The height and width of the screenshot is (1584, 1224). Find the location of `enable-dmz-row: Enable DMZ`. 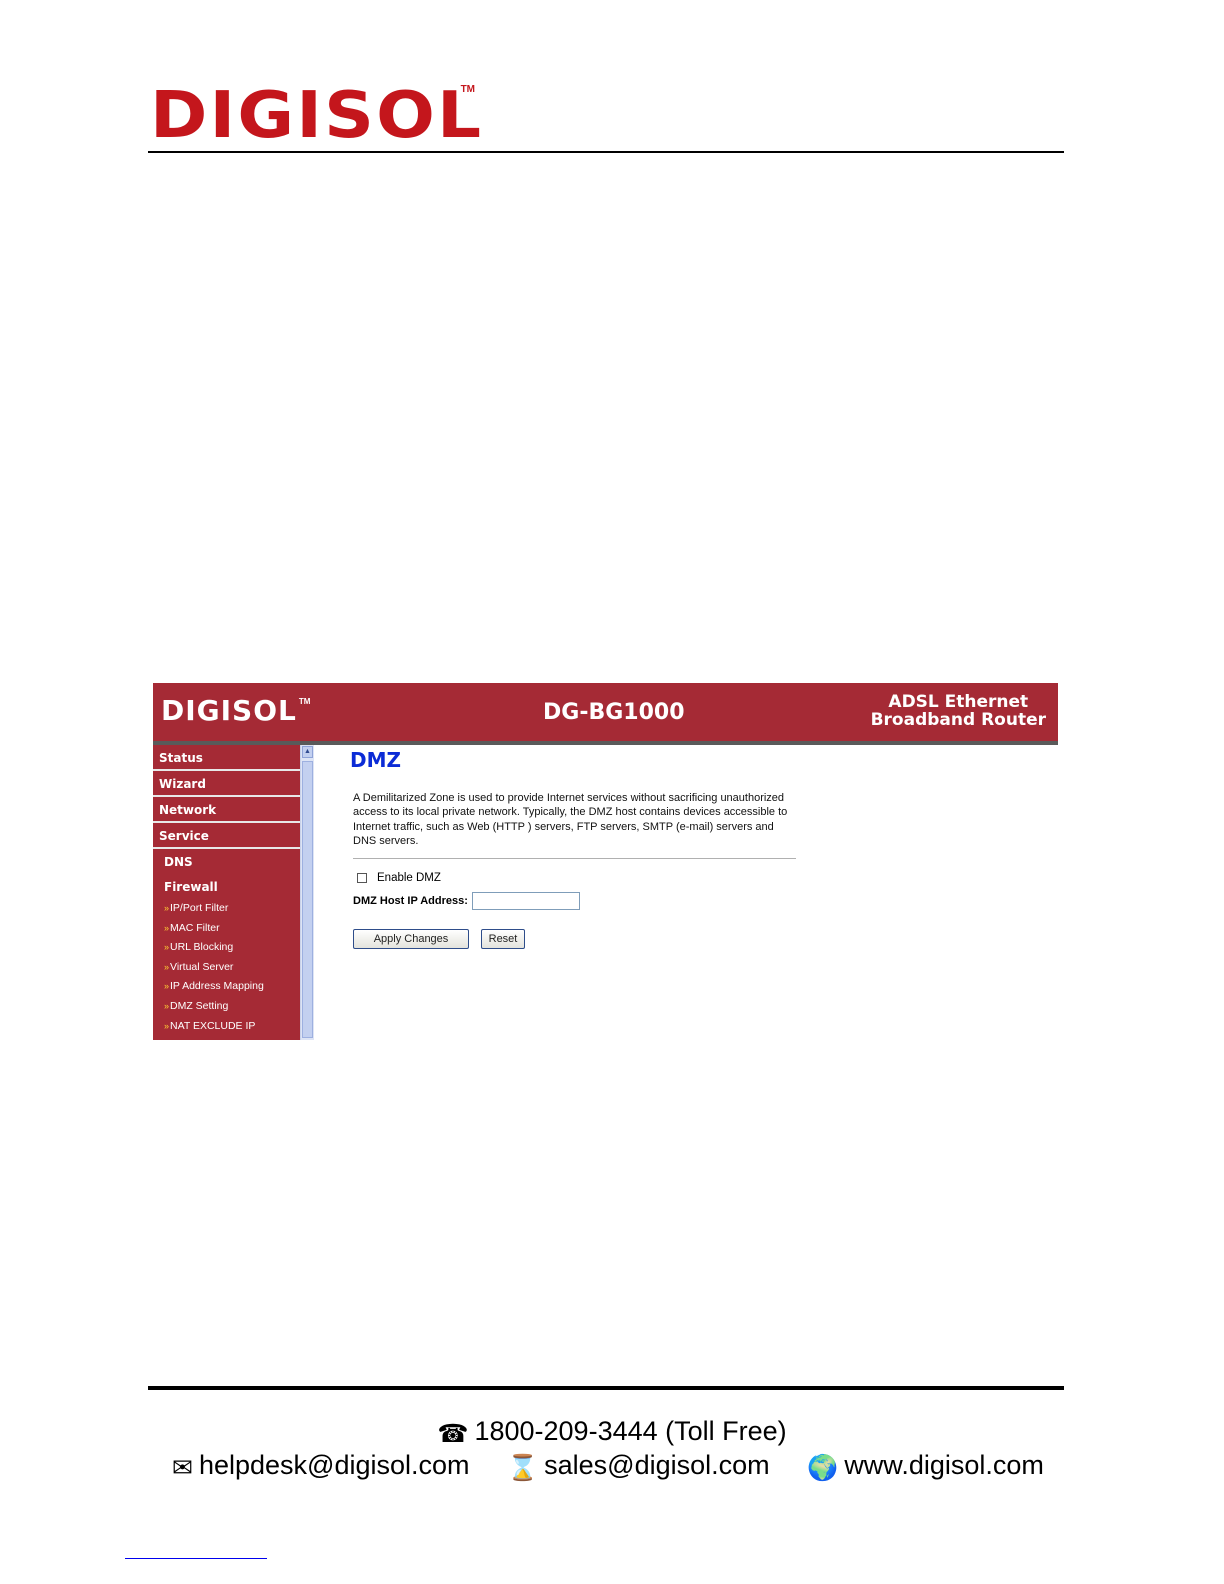

enable-dmz-row: Enable DMZ is located at coordinates (399, 878).